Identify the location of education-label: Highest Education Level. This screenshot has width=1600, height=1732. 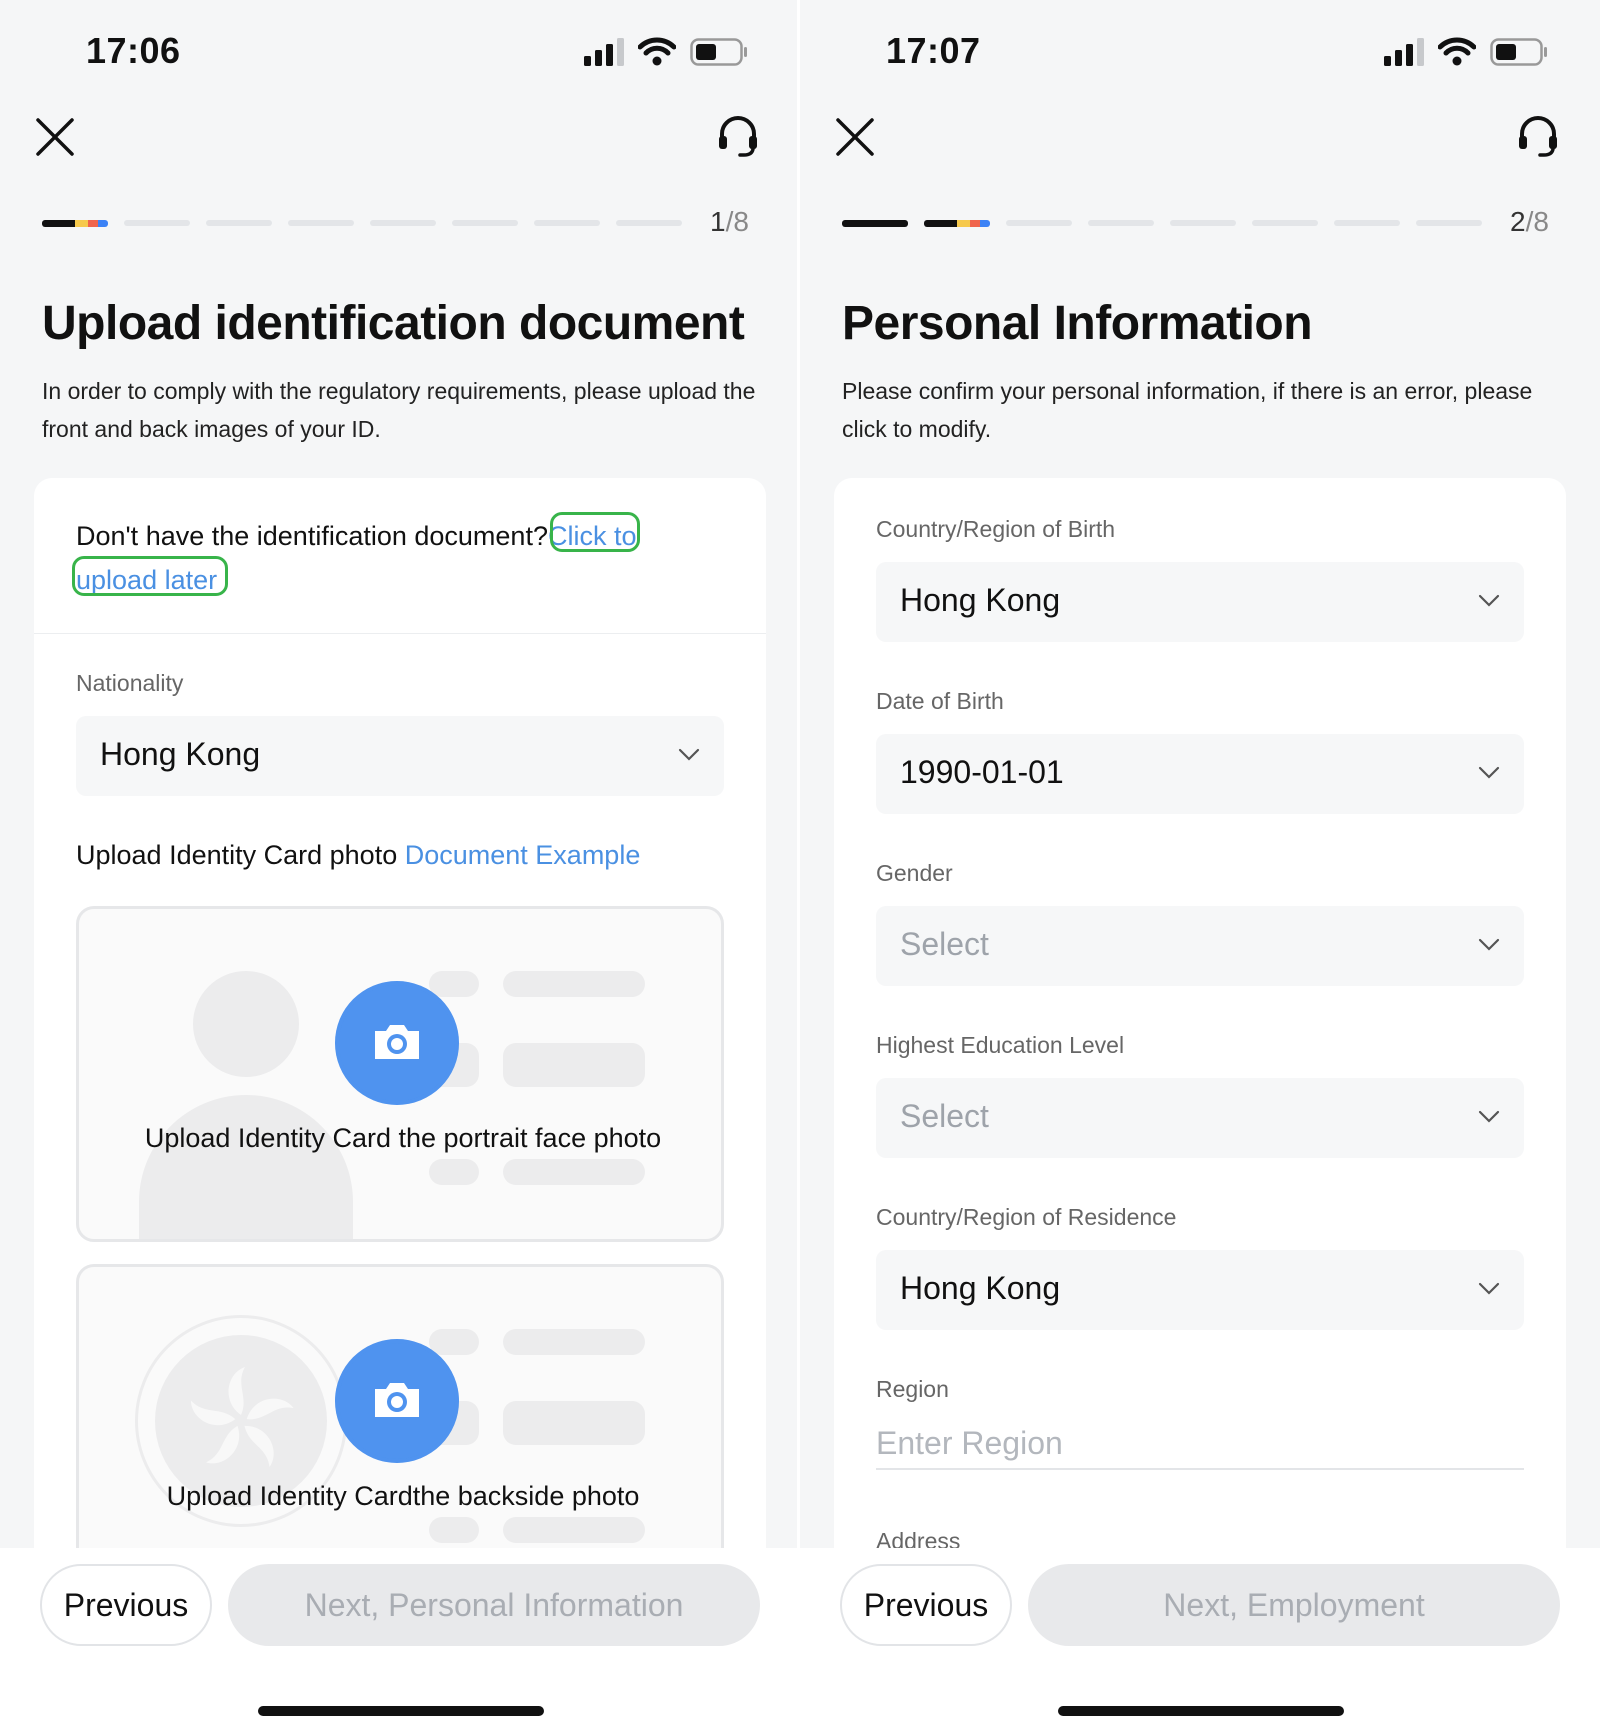
(1000, 1045).